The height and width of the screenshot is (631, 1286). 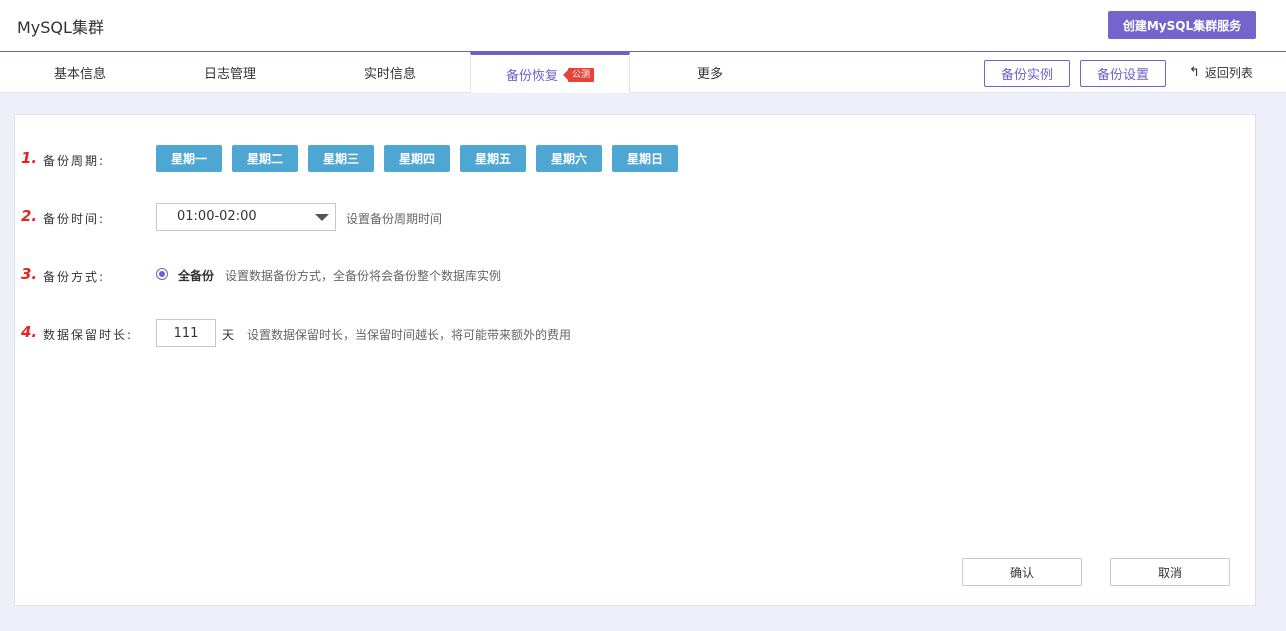 I want to click on day-button-sunday: 星期日, so click(x=645, y=158).